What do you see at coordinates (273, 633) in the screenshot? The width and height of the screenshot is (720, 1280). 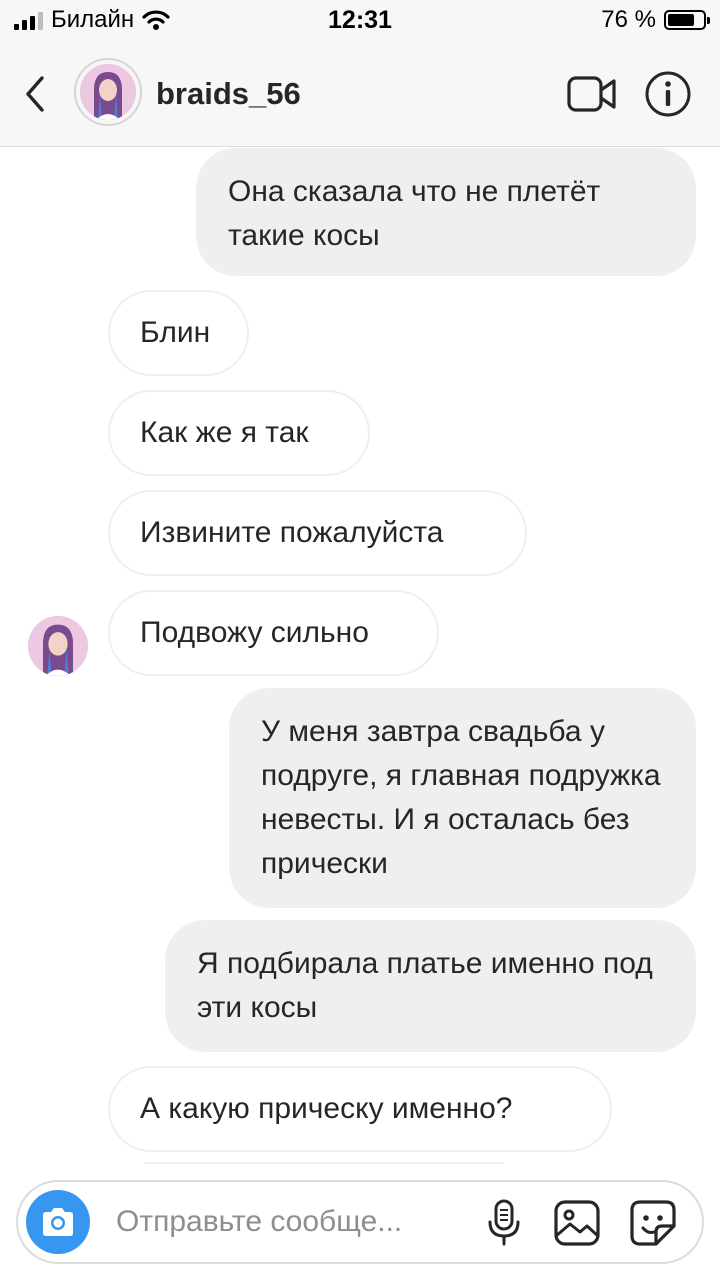 I see `message-incoming: Подвожу сильно` at bounding box center [273, 633].